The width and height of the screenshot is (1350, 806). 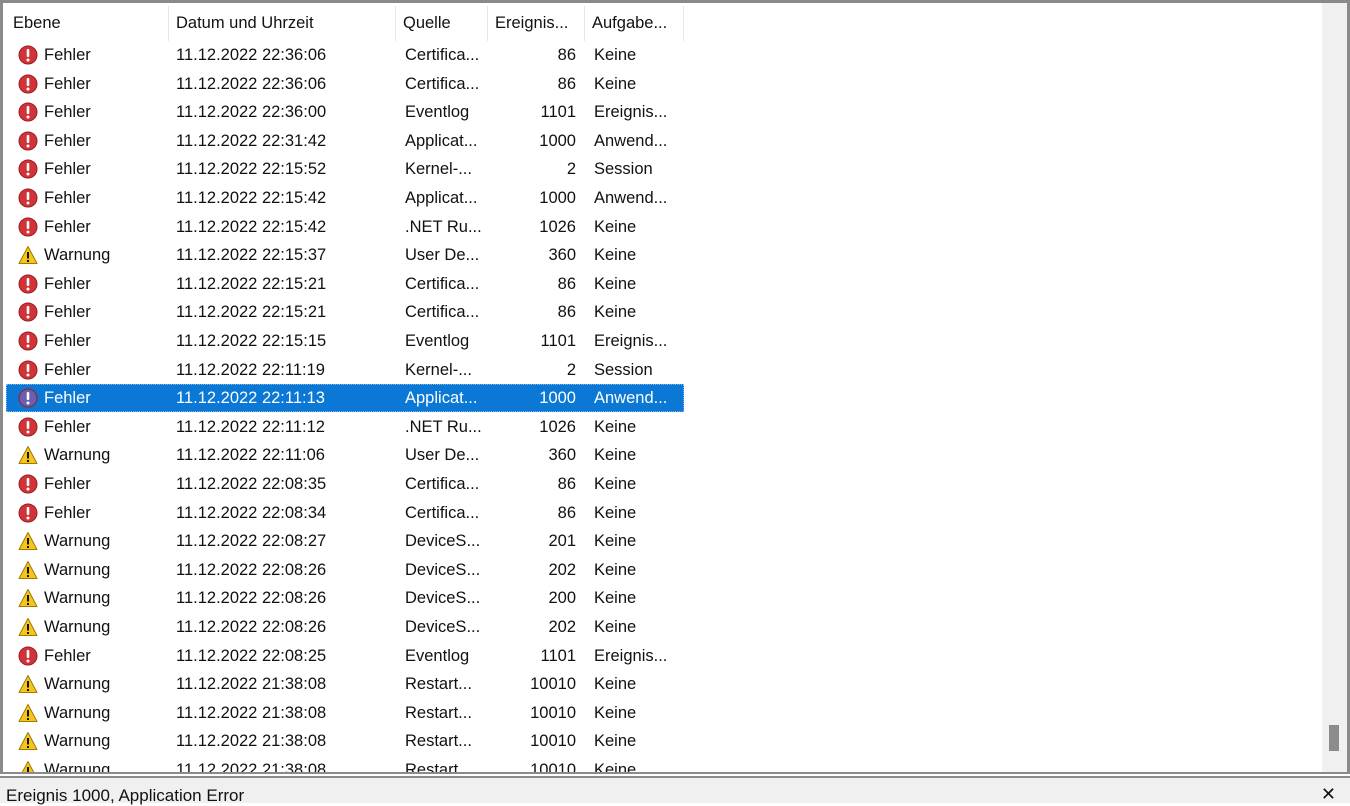 I want to click on event-id: 360, so click(x=562, y=455).